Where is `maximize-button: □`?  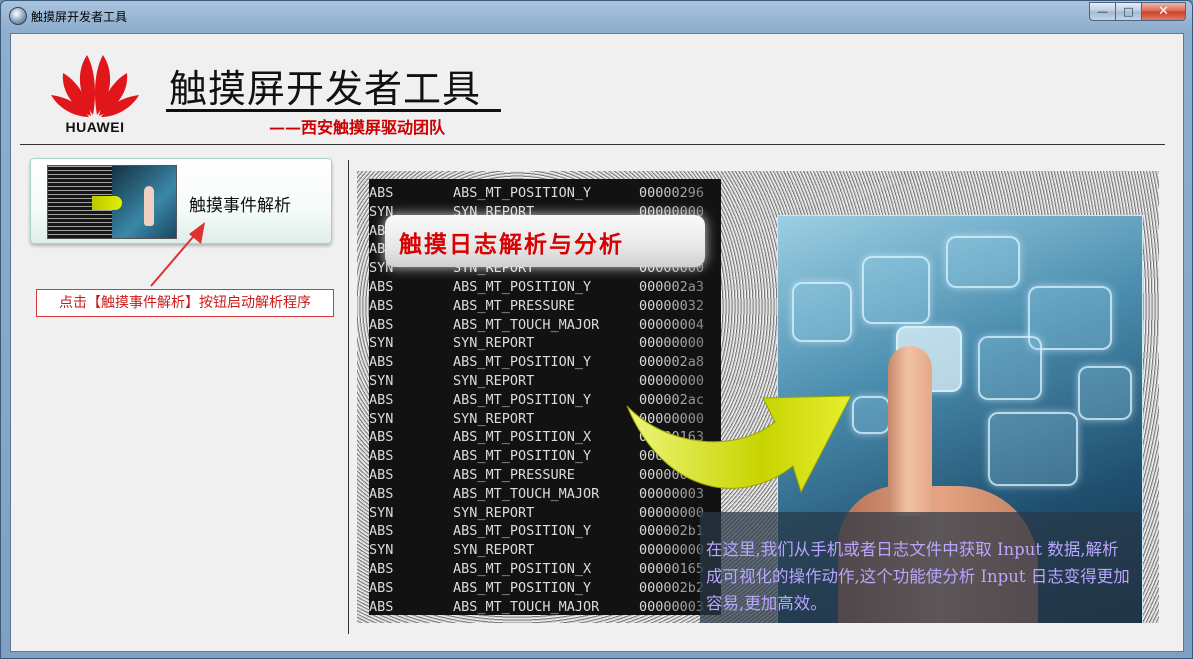
maximize-button: □ is located at coordinates (1129, 11).